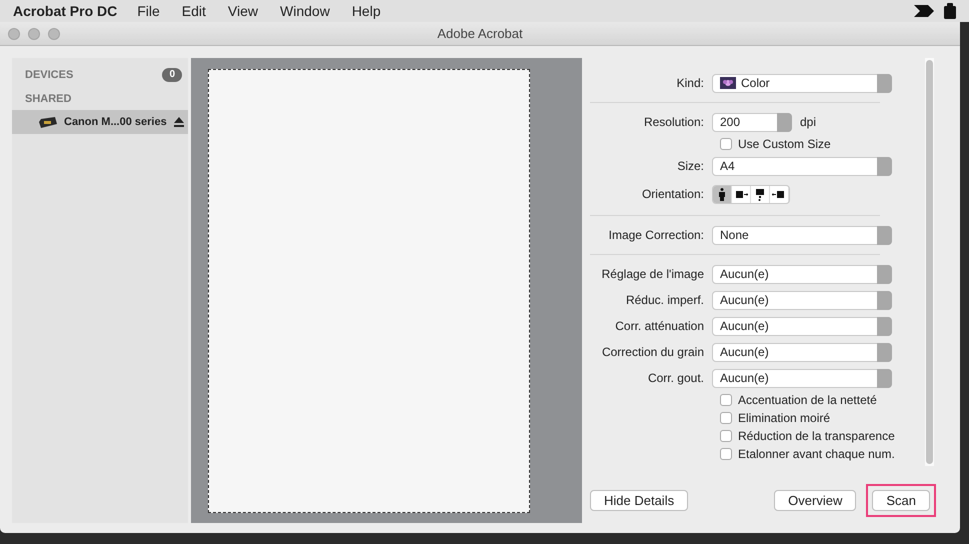 The width and height of the screenshot is (969, 544). I want to click on checkbox-label: Réduction de la transparence, so click(816, 436).